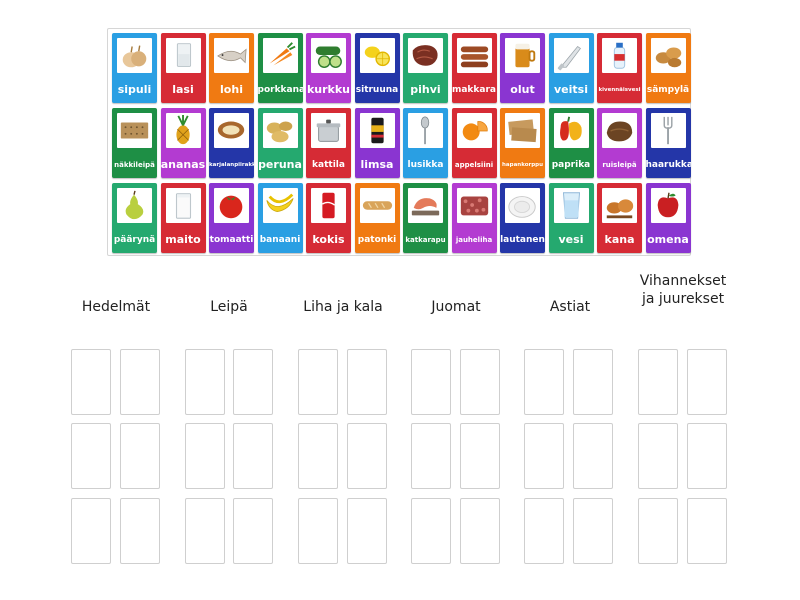 The image size is (800, 600). What do you see at coordinates (619, 143) in the screenshot?
I see `card-rye-bread: ruisleipä` at bounding box center [619, 143].